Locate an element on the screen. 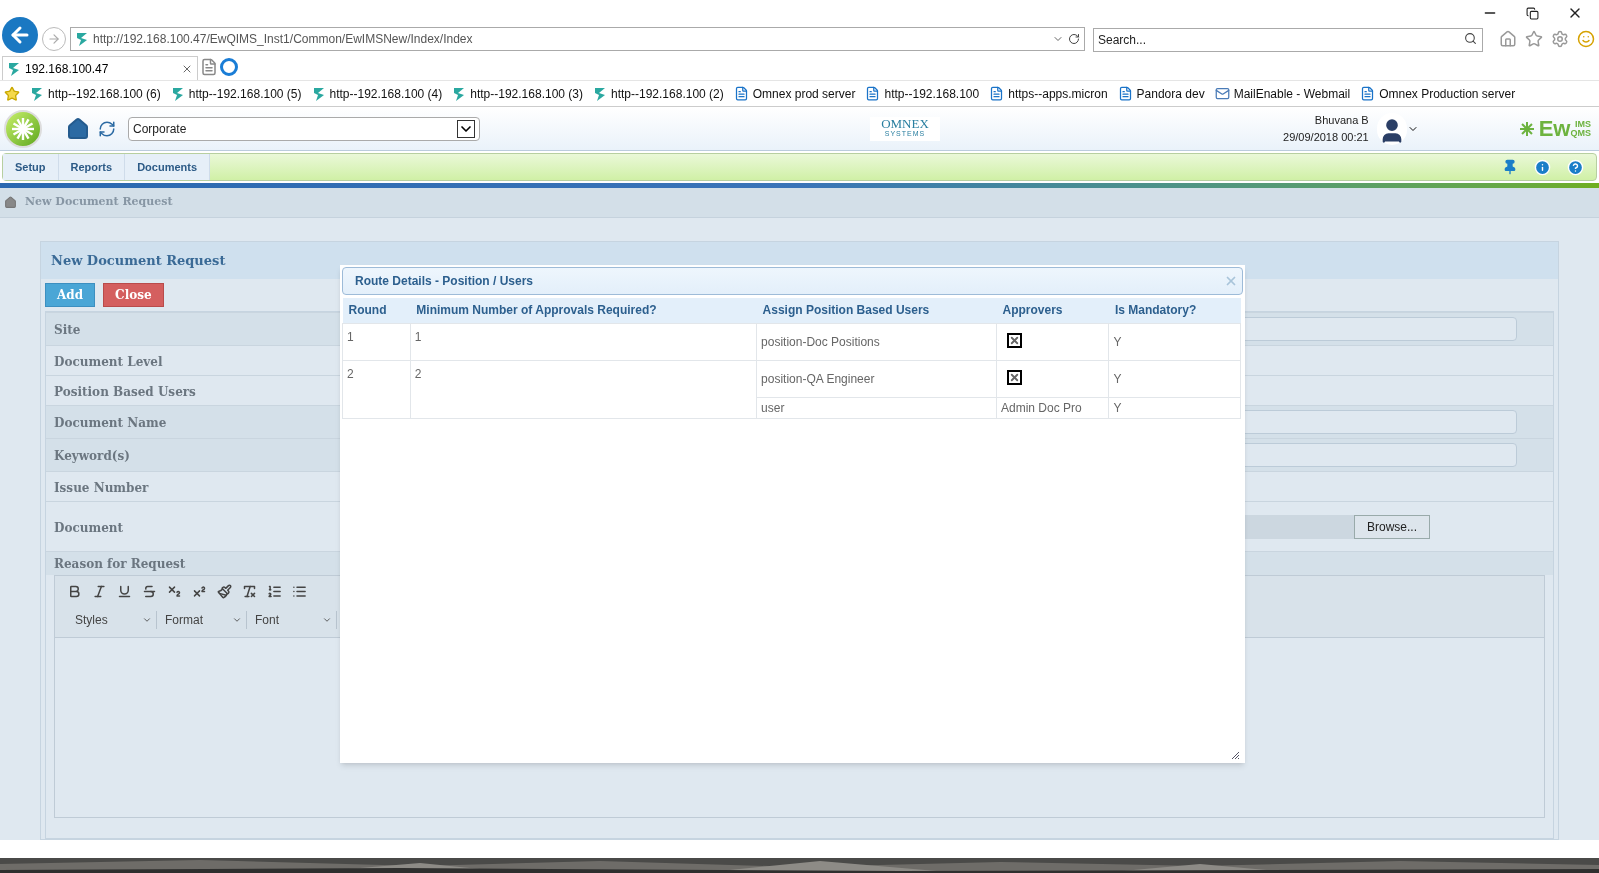  back-button is located at coordinates (20, 35).